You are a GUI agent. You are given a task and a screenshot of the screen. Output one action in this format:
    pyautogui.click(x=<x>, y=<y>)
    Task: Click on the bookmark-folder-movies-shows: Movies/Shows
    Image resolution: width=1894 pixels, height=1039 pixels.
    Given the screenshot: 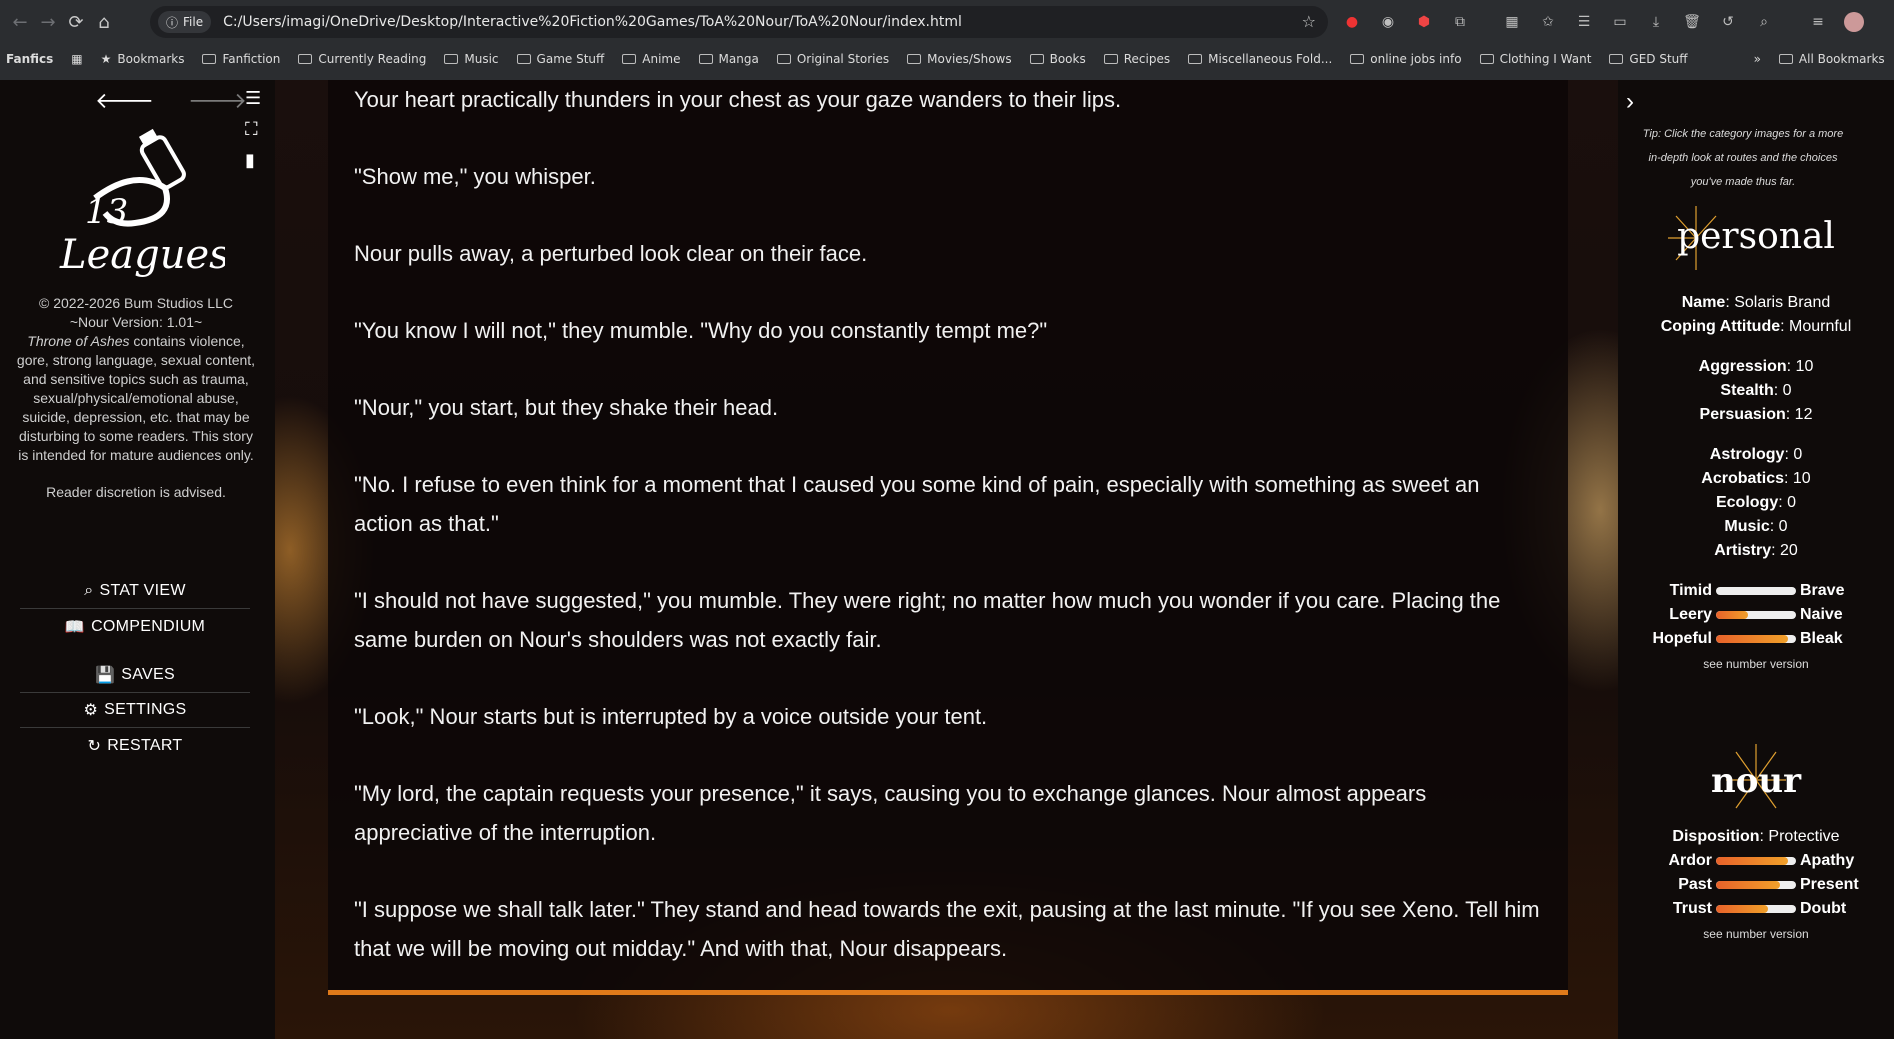 What is the action you would take?
    pyautogui.click(x=959, y=59)
    